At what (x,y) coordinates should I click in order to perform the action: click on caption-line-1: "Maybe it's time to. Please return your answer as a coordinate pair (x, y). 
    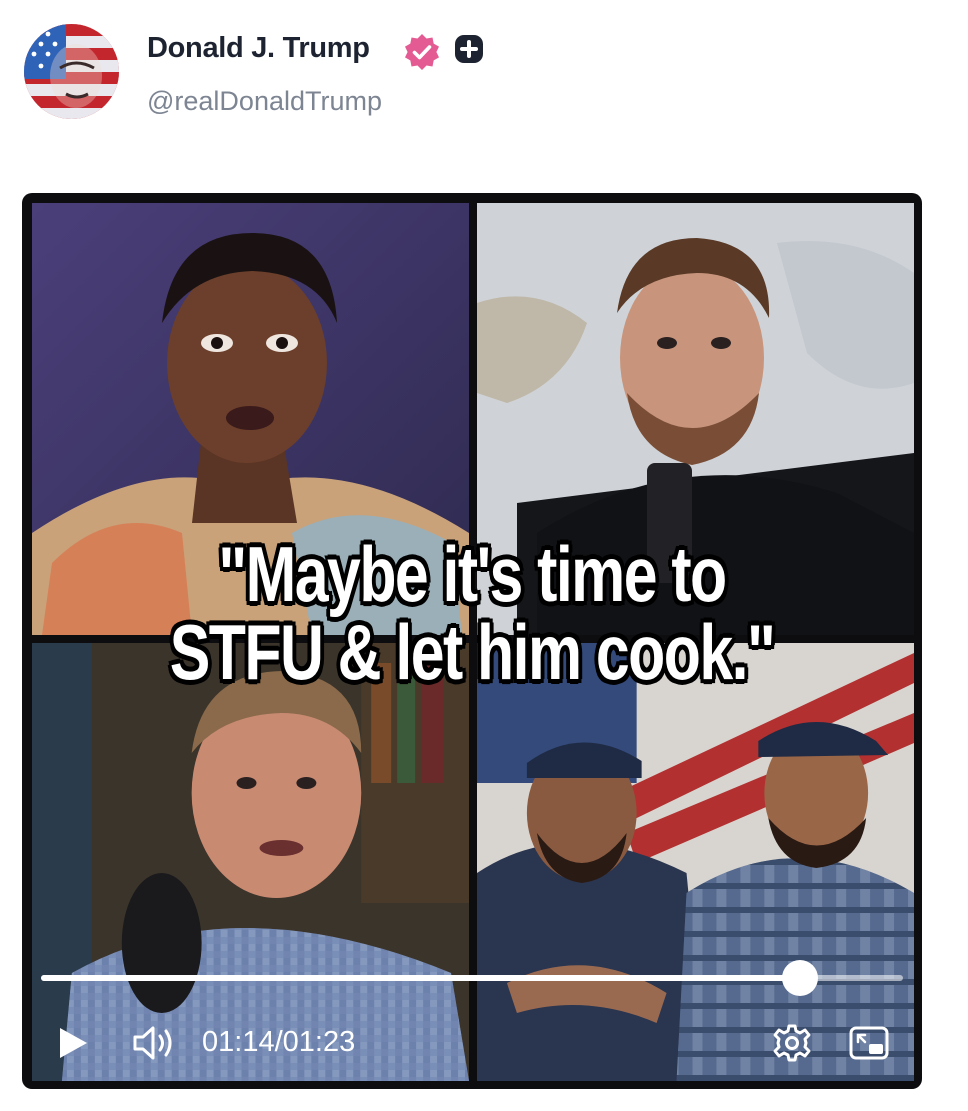
    Looking at the image, I should click on (472, 574).